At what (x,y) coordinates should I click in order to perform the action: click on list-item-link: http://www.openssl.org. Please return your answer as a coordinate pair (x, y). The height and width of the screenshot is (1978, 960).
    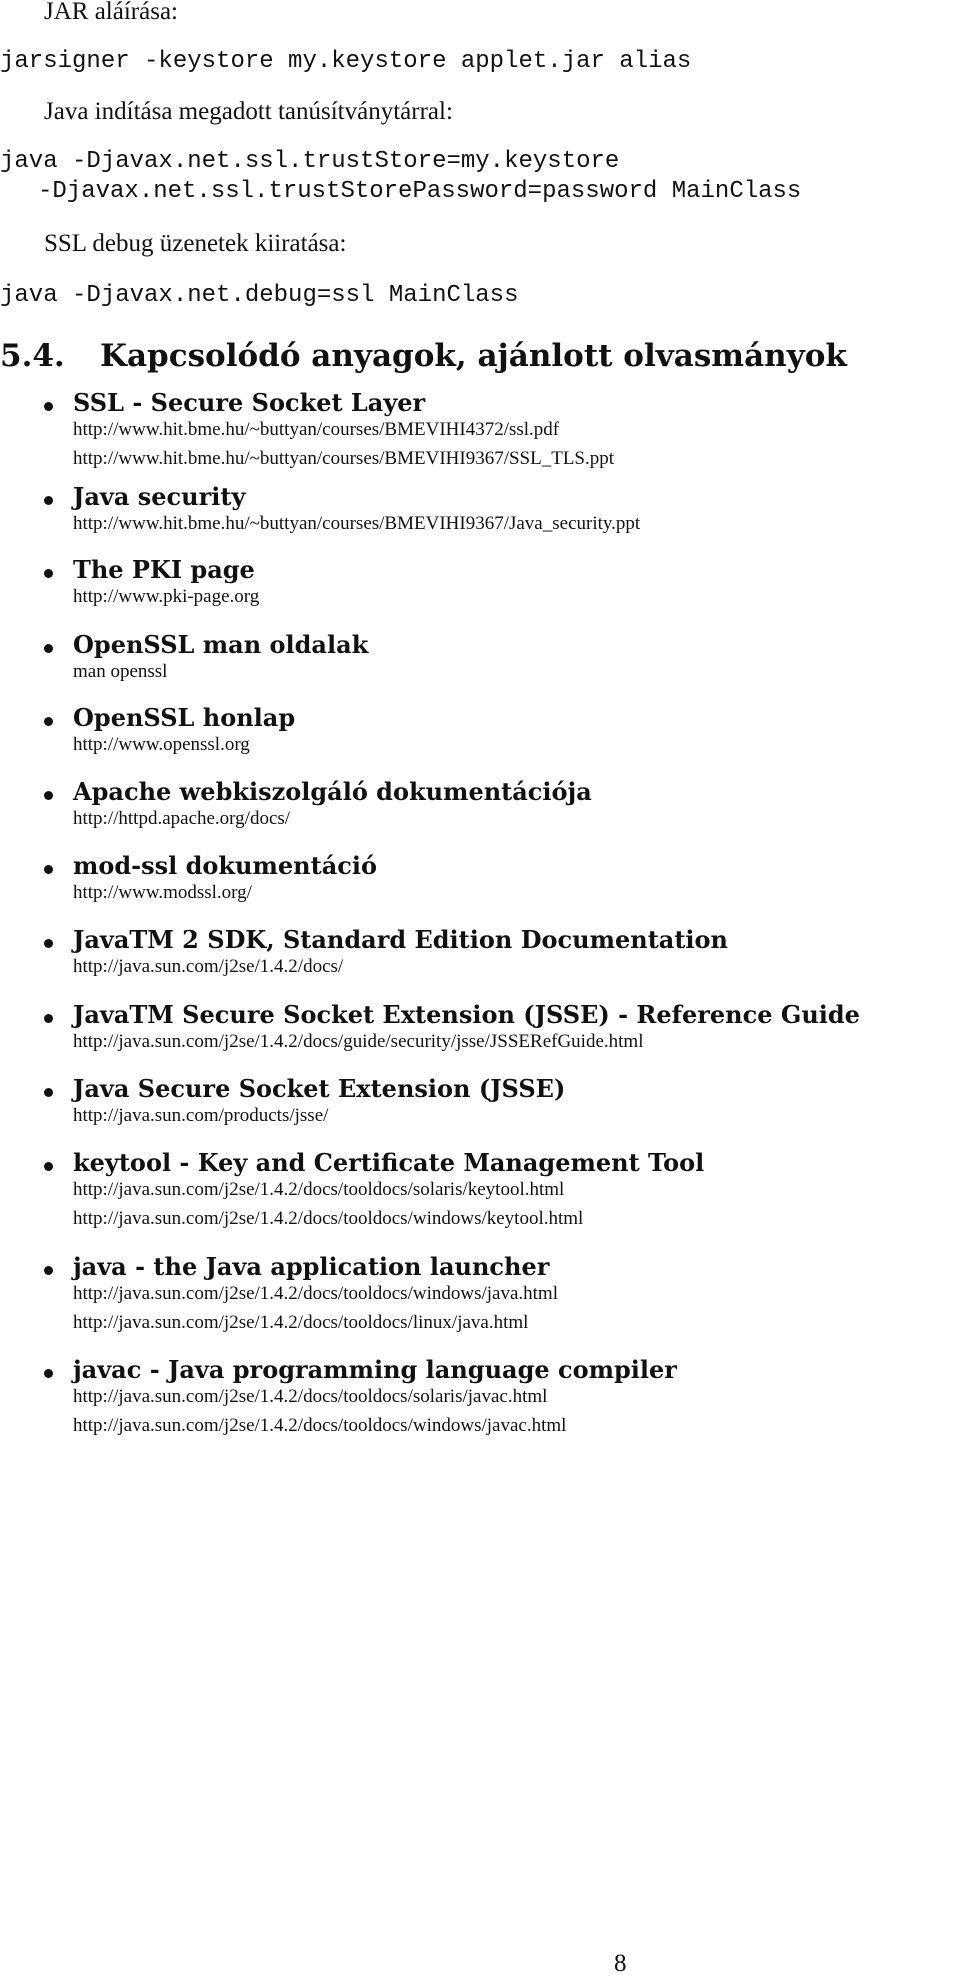
    Looking at the image, I should click on (161, 745).